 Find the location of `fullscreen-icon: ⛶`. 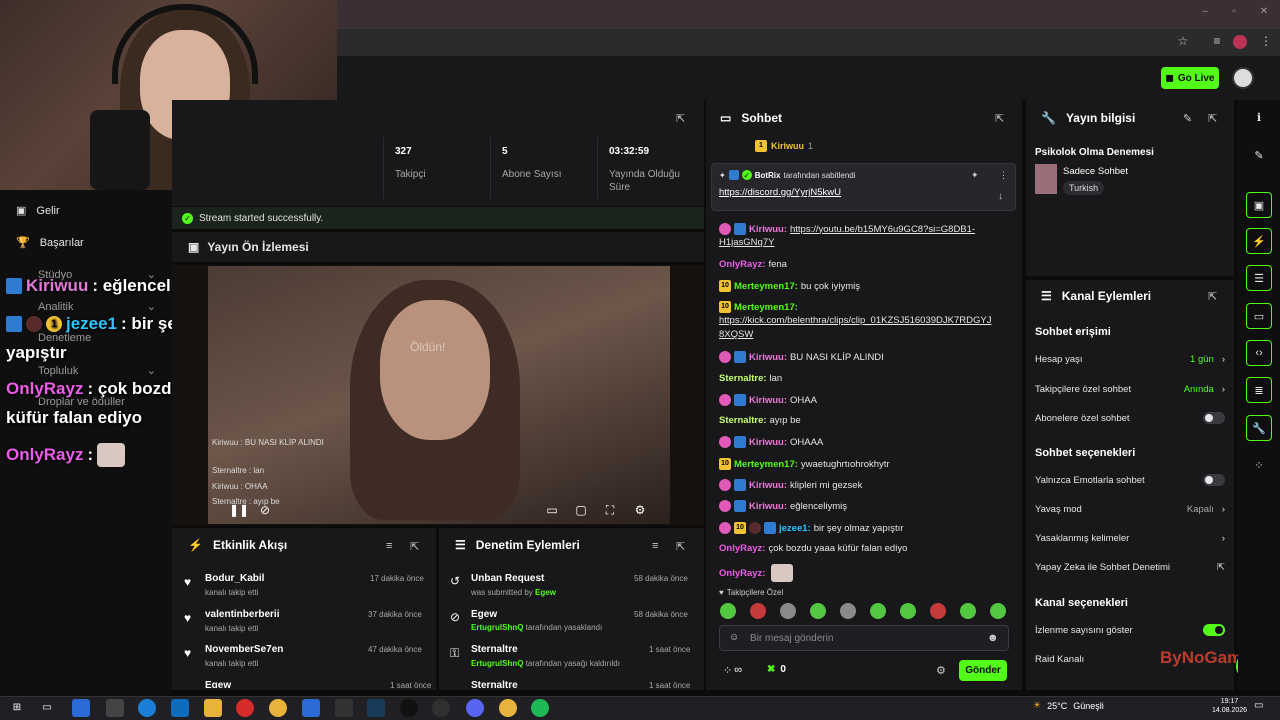

fullscreen-icon: ⛶ is located at coordinates (610, 510).